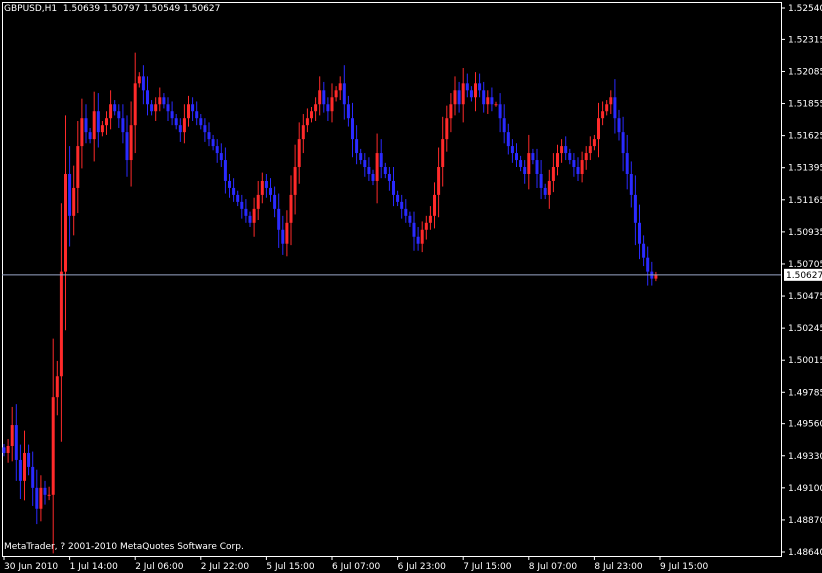 The width and height of the screenshot is (822, 573). Describe the element at coordinates (805, 521) in the screenshot. I see `y-tick-label: 1.48870` at that location.